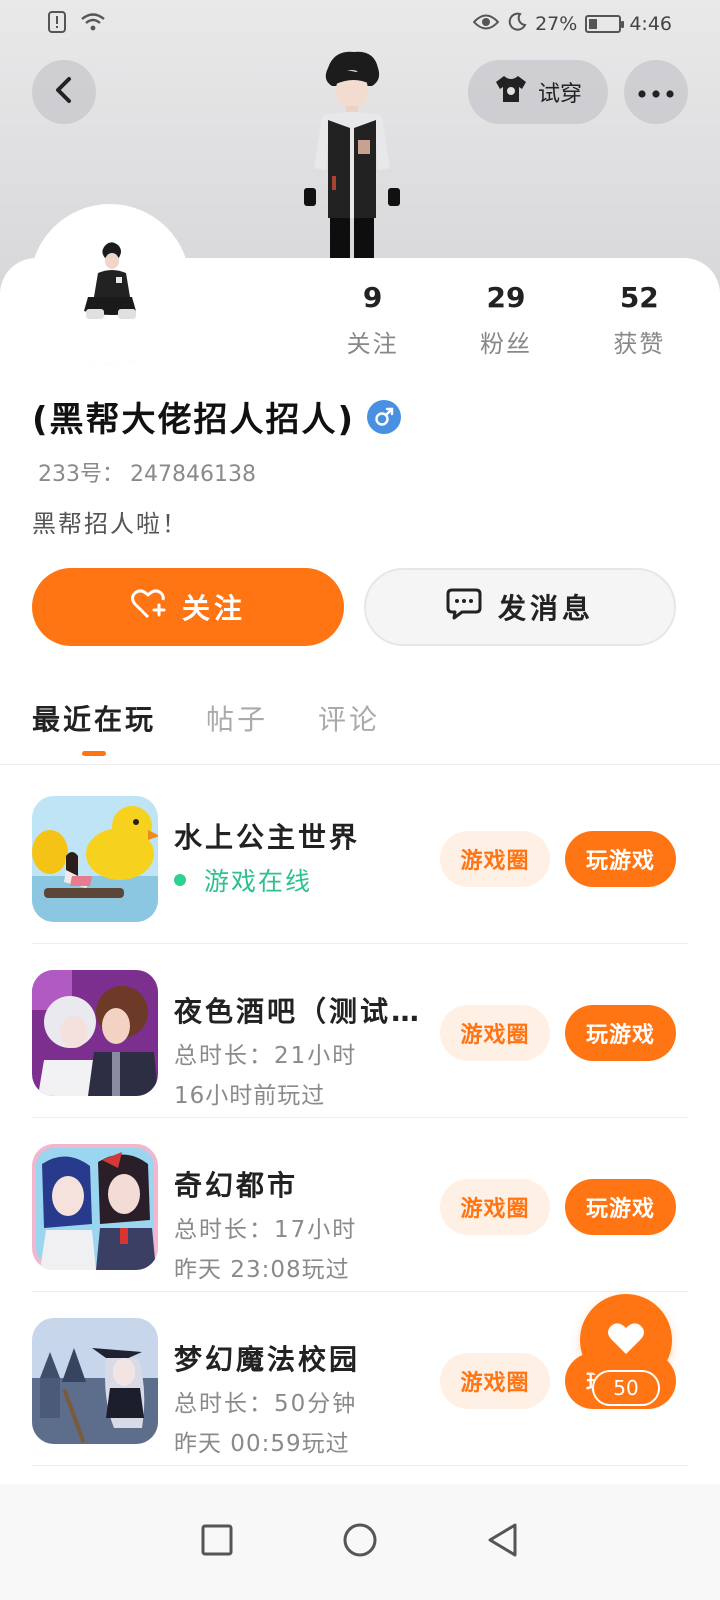 The width and height of the screenshot is (720, 1600). I want to click on stat-label: 获赞, so click(639, 344).